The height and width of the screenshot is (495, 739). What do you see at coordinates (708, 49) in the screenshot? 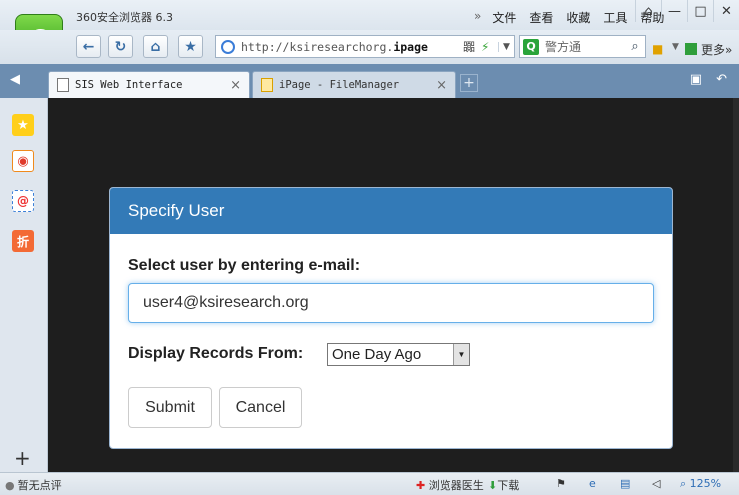
I see `more-button: 更多»` at bounding box center [708, 49].